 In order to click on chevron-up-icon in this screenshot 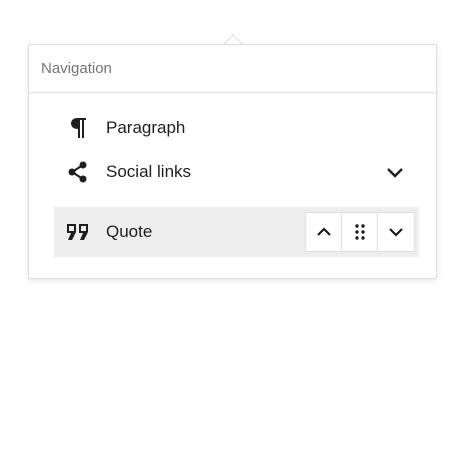, I will do `click(323, 231)`.